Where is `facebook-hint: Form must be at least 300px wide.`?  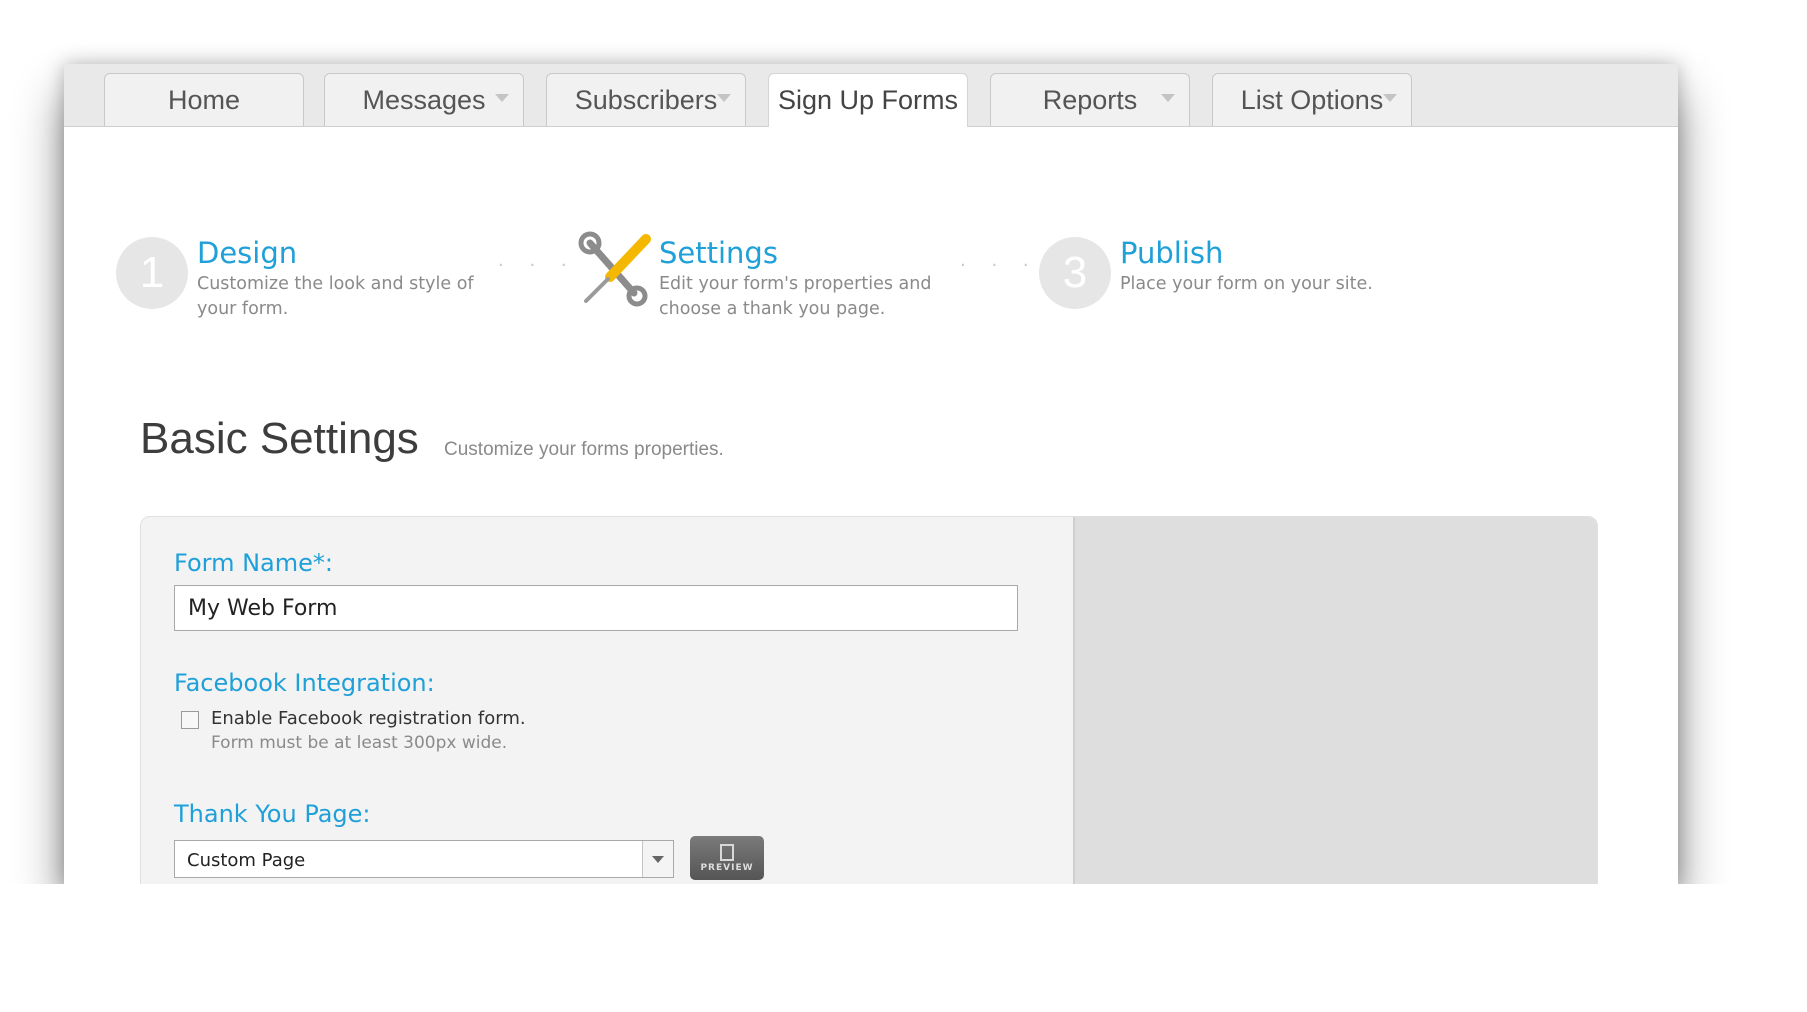
facebook-hint: Form must be at least 300px wide. is located at coordinates (359, 743).